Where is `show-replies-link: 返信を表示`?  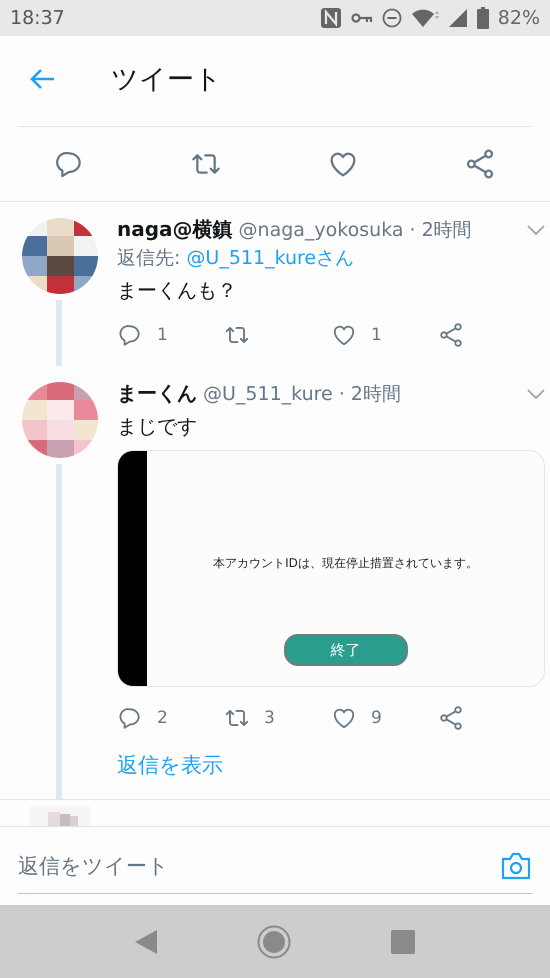 show-replies-link: 返信を表示 is located at coordinates (331, 765).